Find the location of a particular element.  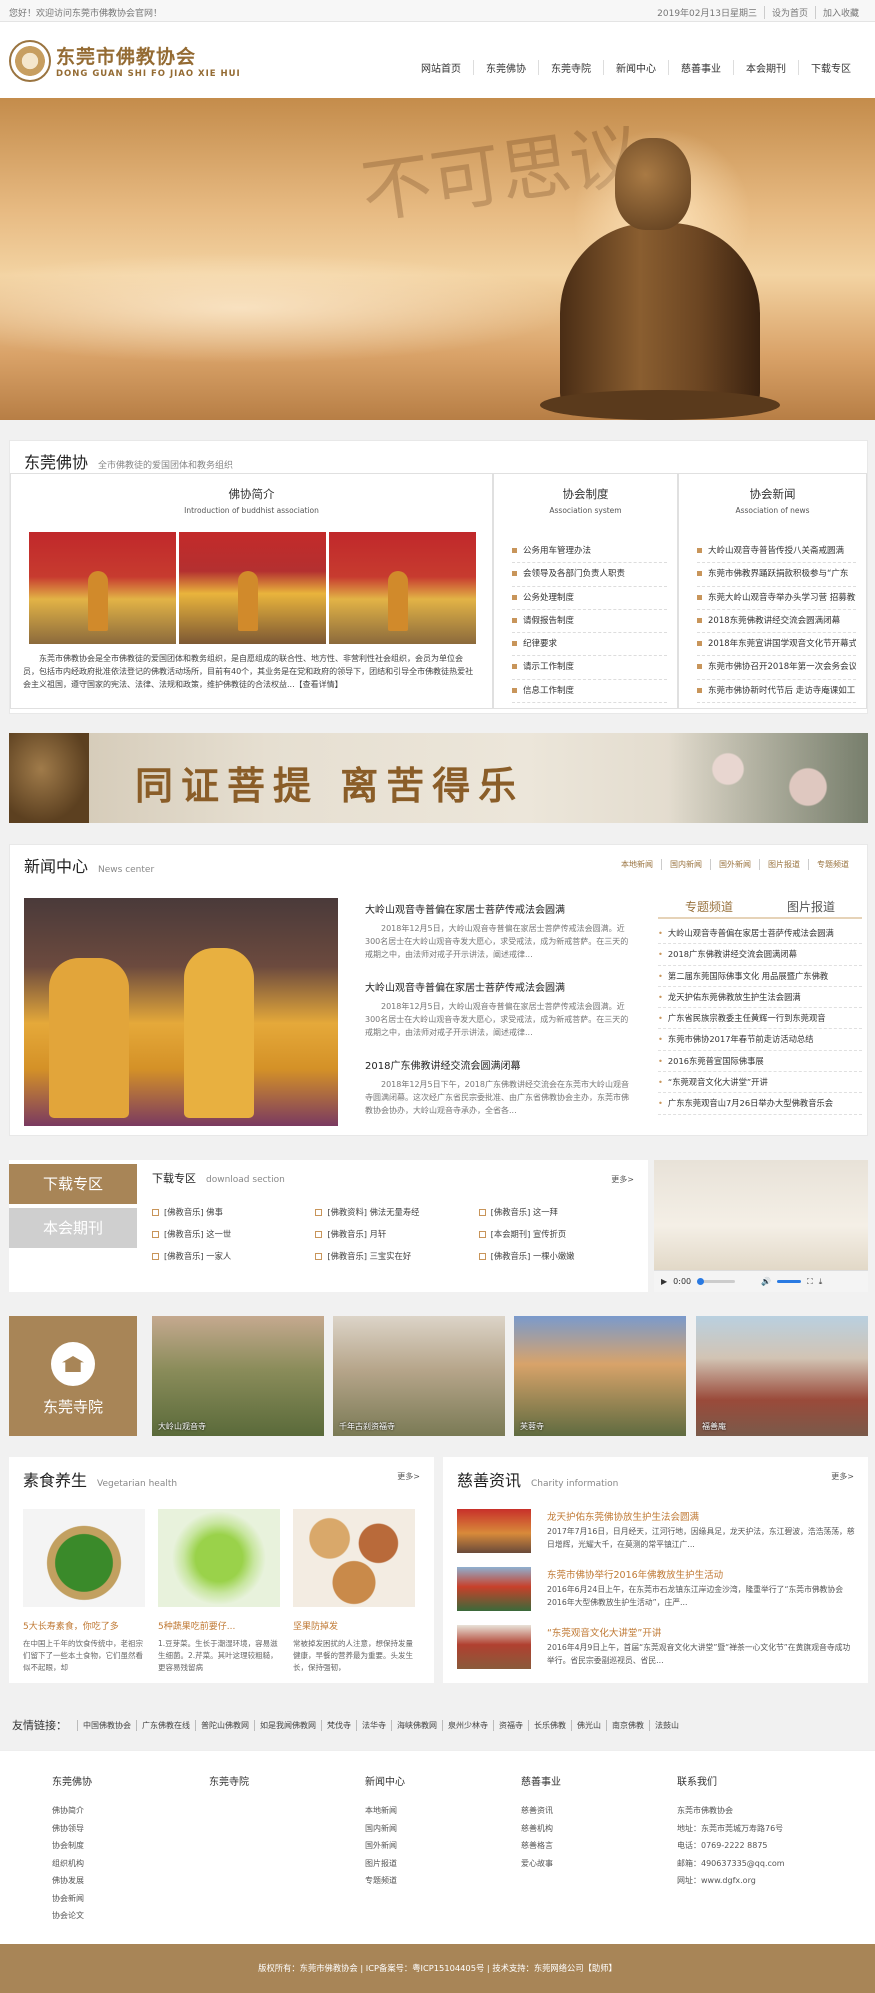

list-item: 信息工作制度 is located at coordinates (589, 692).